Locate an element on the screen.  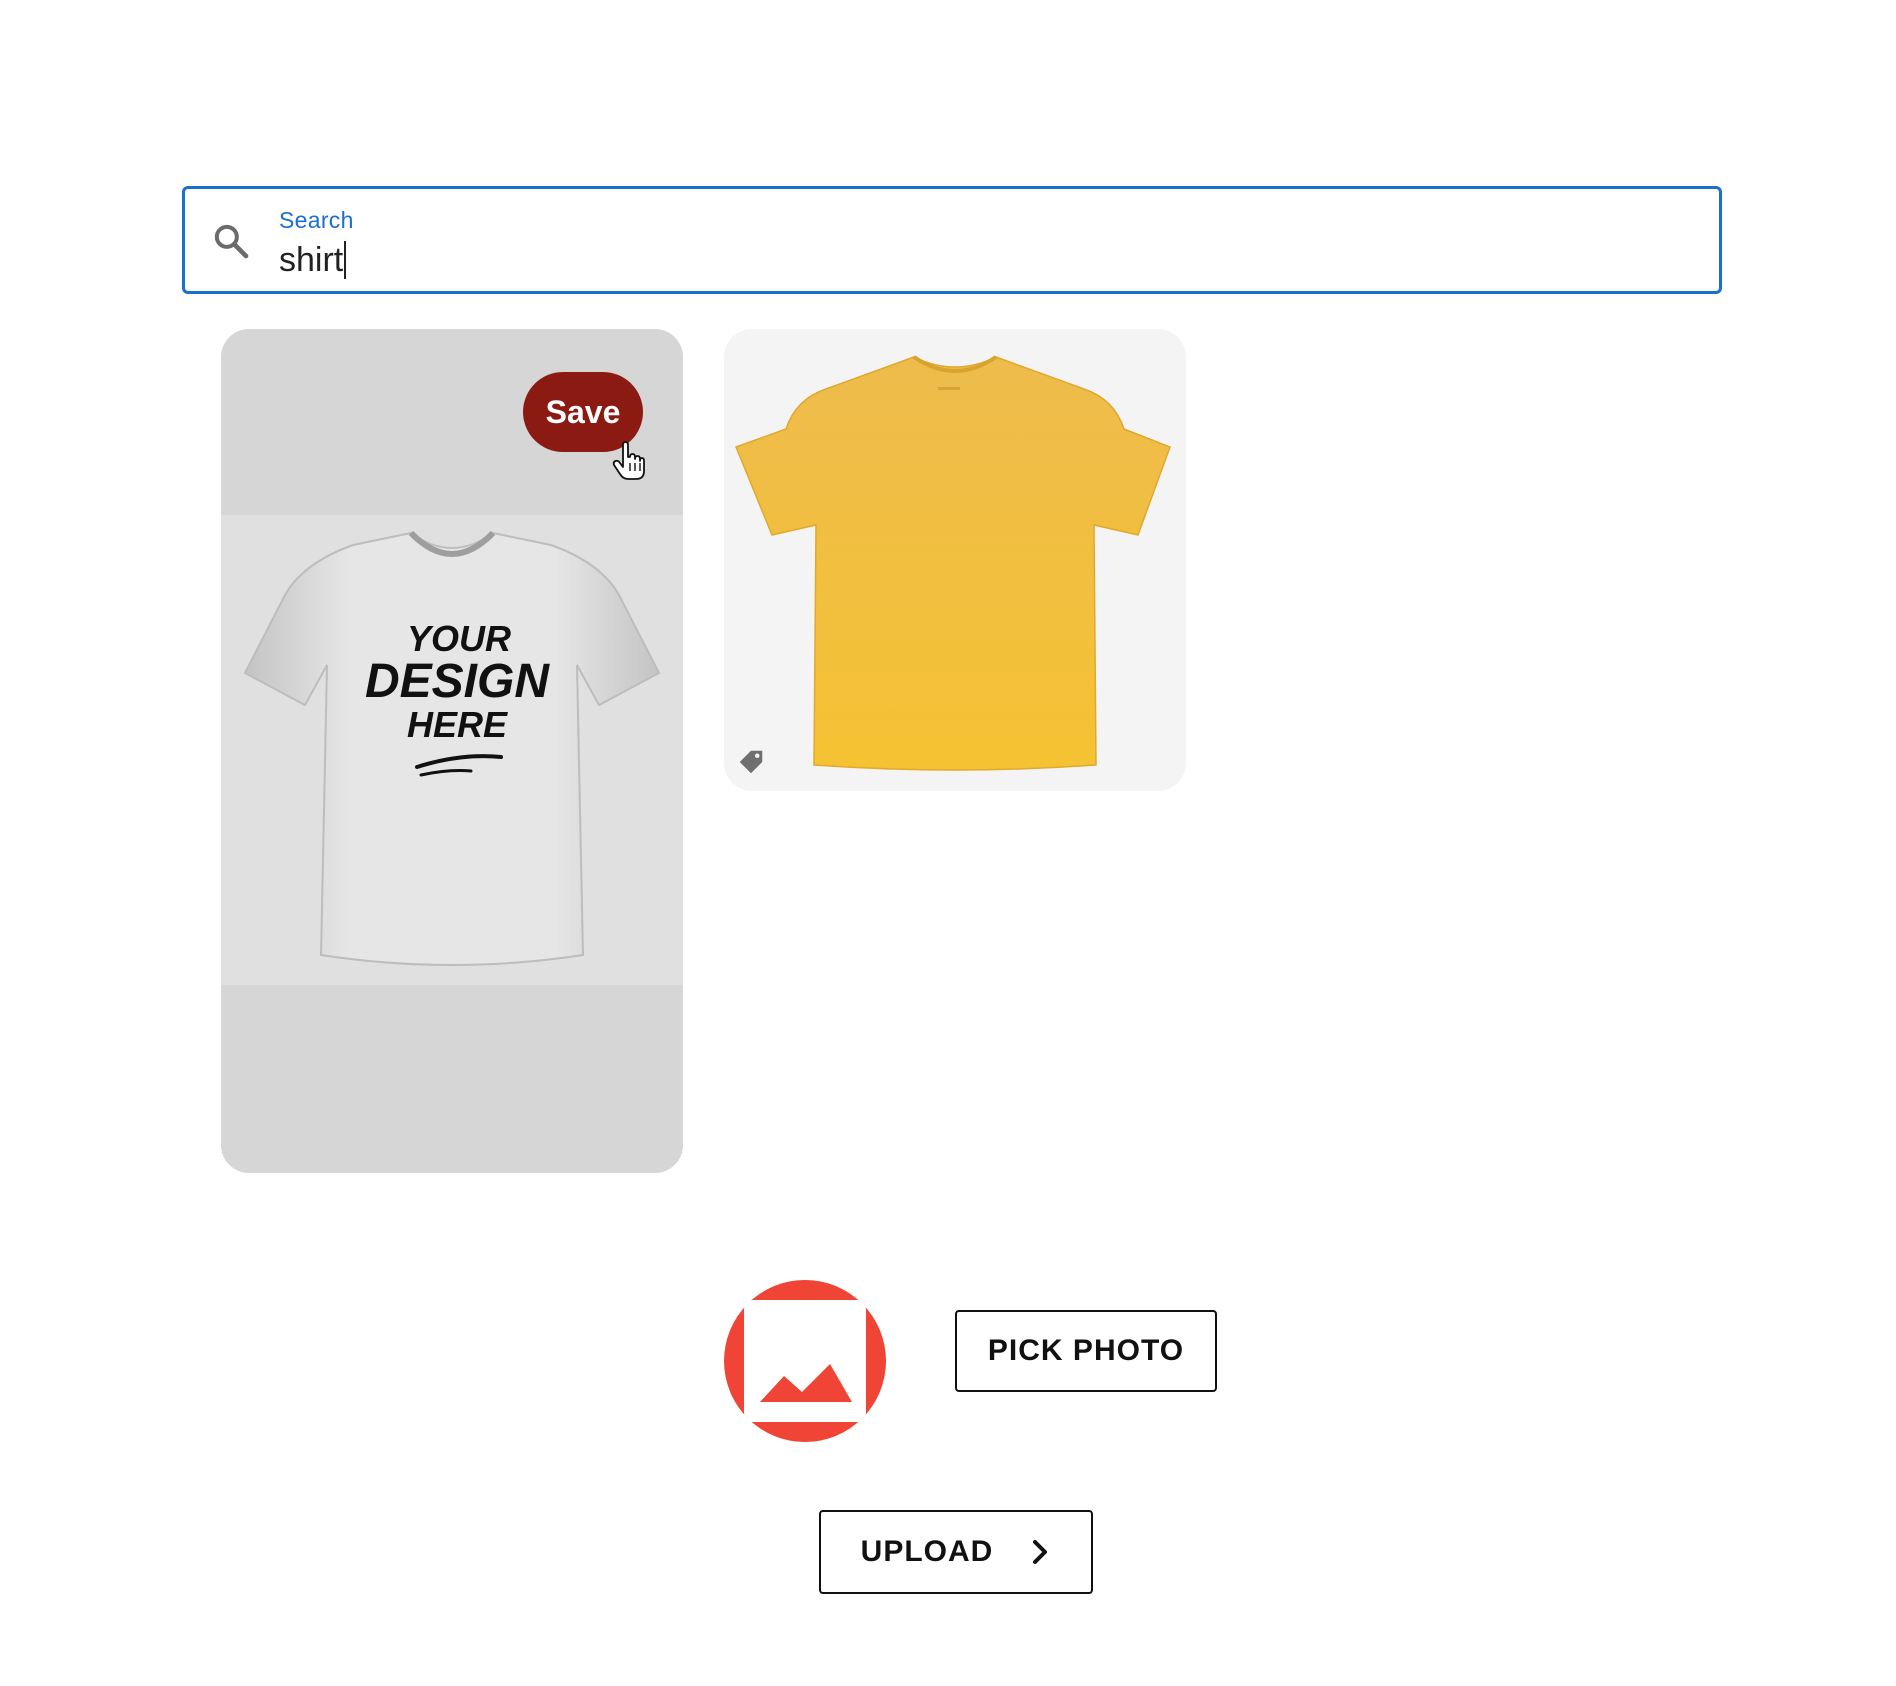
upload-button: UPLOAD is located at coordinates (956, 1552).